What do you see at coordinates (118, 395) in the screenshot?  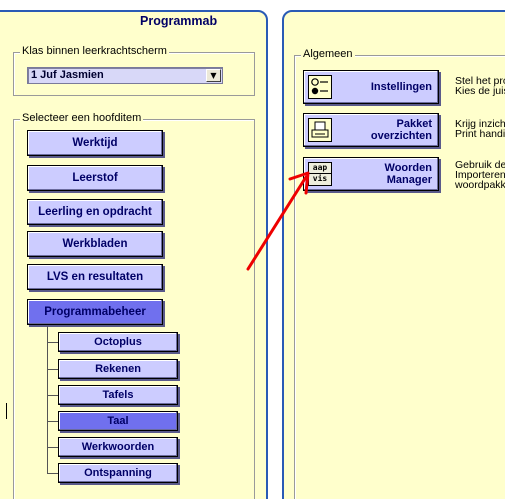 I see `submenu-button-tafels: Tafels` at bounding box center [118, 395].